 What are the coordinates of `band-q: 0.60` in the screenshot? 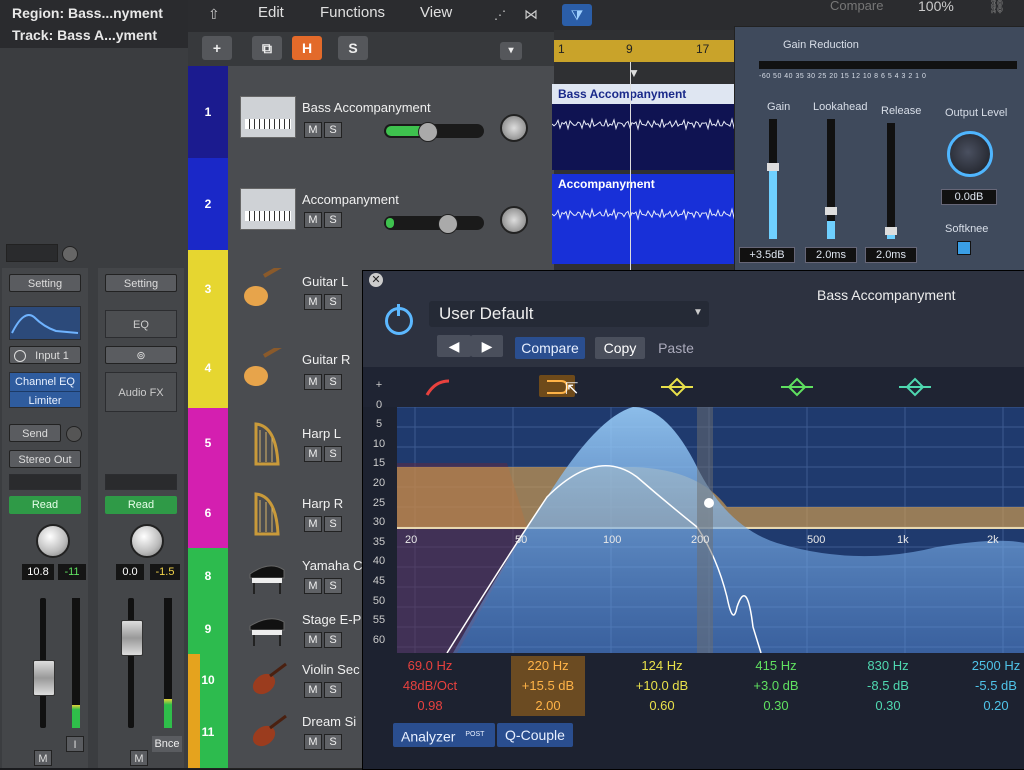 It's located at (662, 706).